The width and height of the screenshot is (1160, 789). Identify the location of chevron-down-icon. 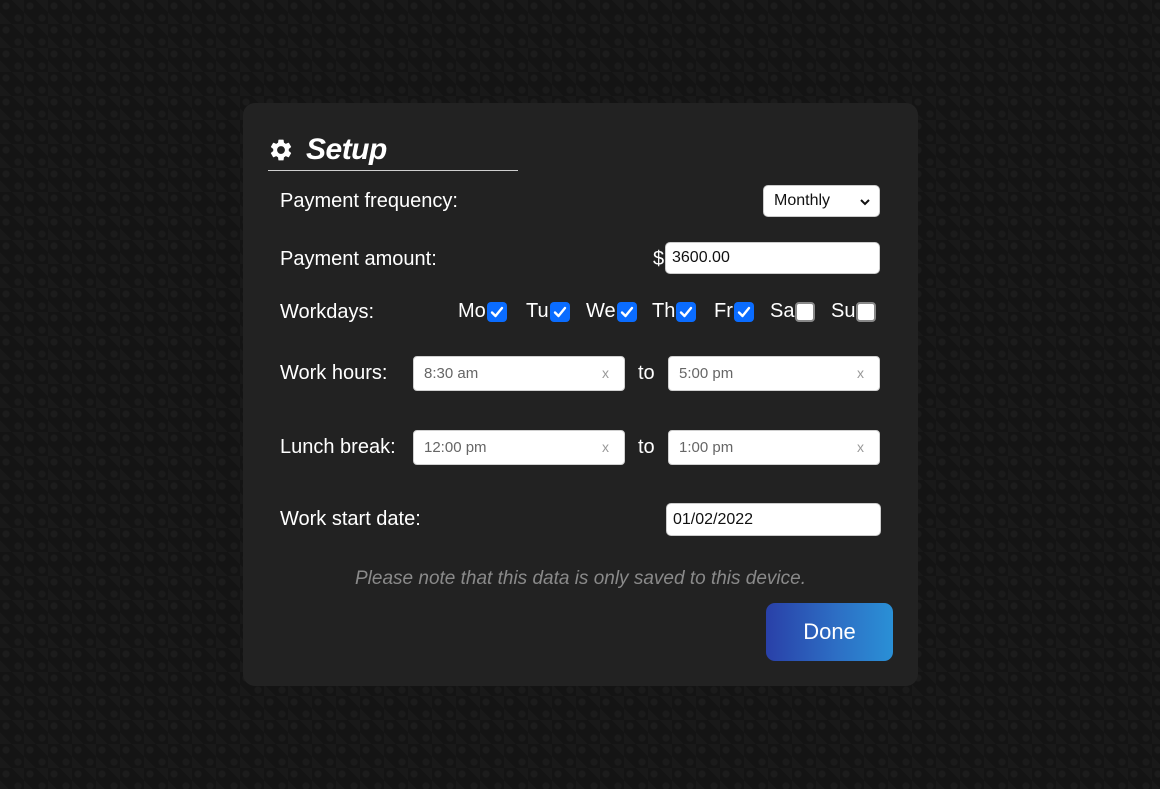
(865, 201).